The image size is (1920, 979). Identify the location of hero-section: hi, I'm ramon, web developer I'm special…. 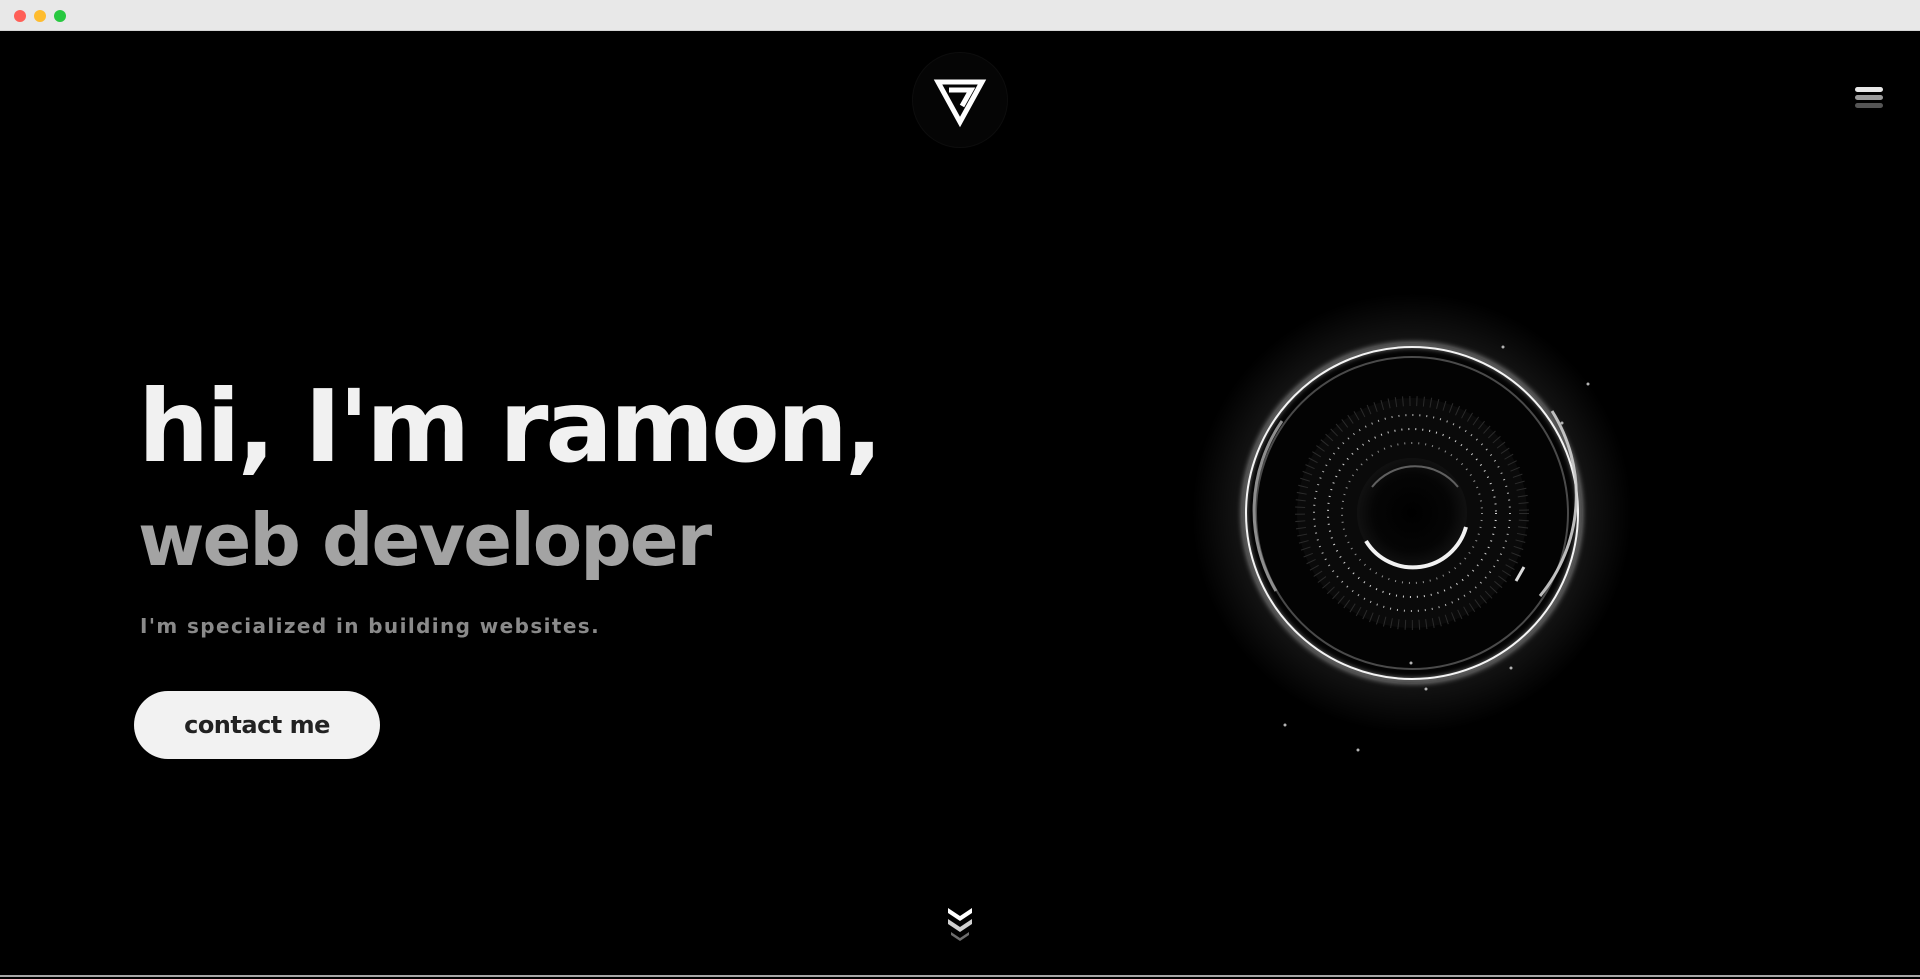
(518, 503).